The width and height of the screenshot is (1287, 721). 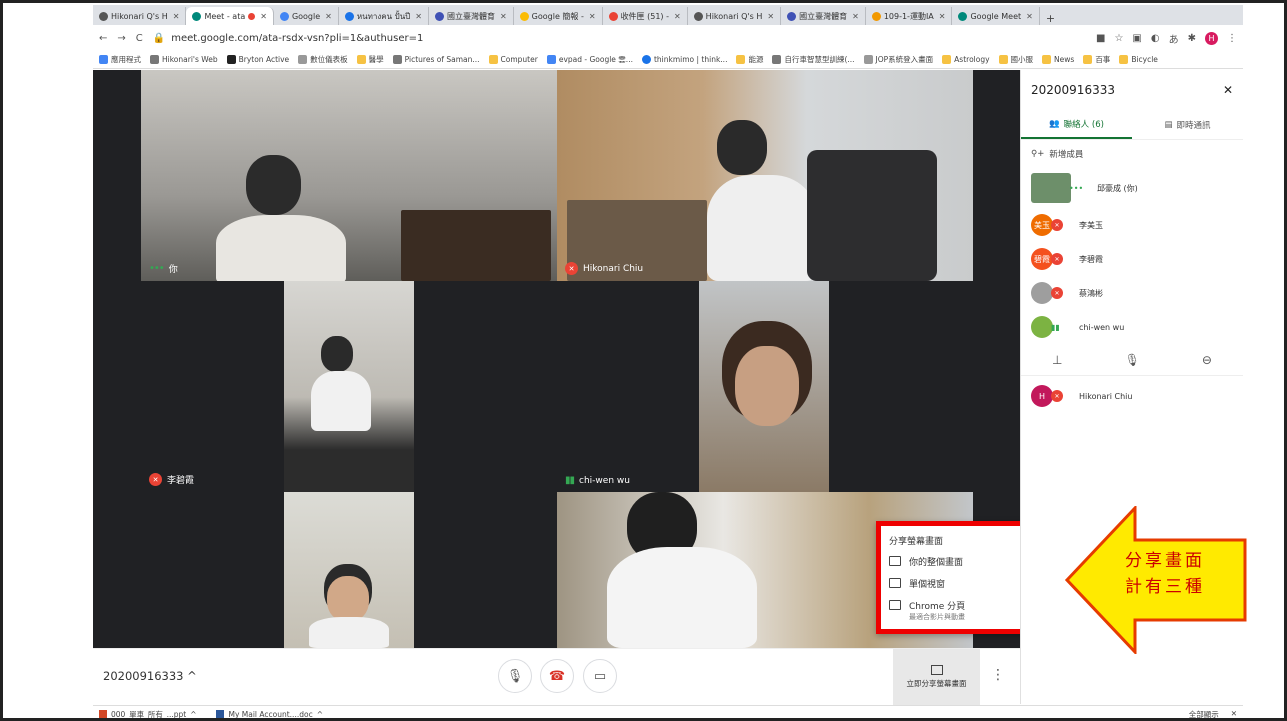 What do you see at coordinates (1132, 293) in the screenshot?
I see `participant-row: ✕ 蔡鴻彬` at bounding box center [1132, 293].